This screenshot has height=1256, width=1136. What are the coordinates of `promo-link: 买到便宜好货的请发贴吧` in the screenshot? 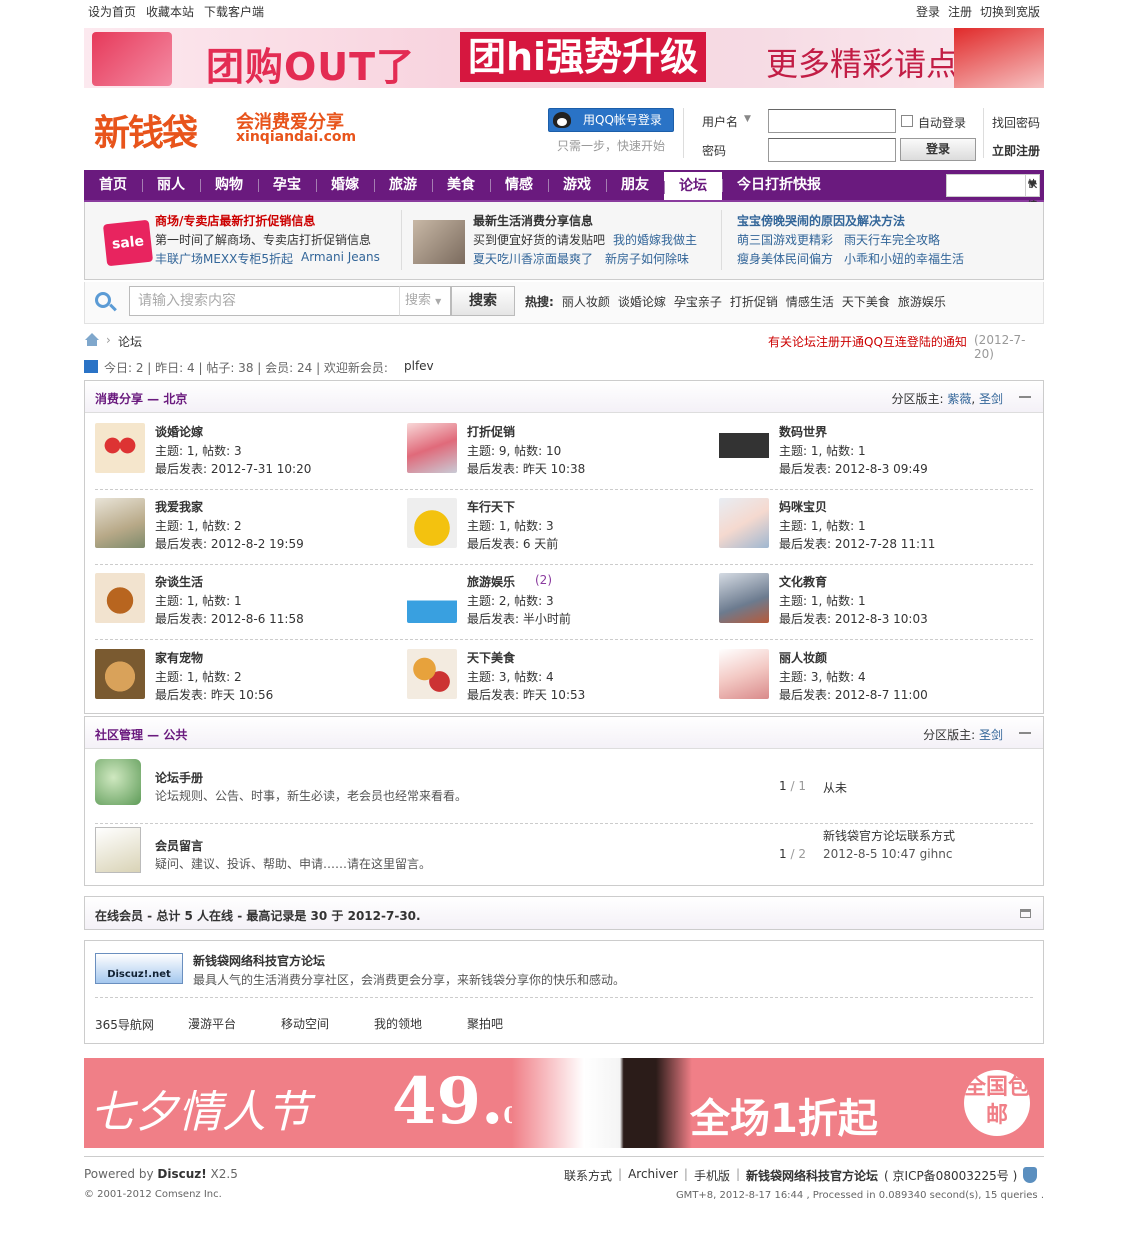 It's located at (539, 239).